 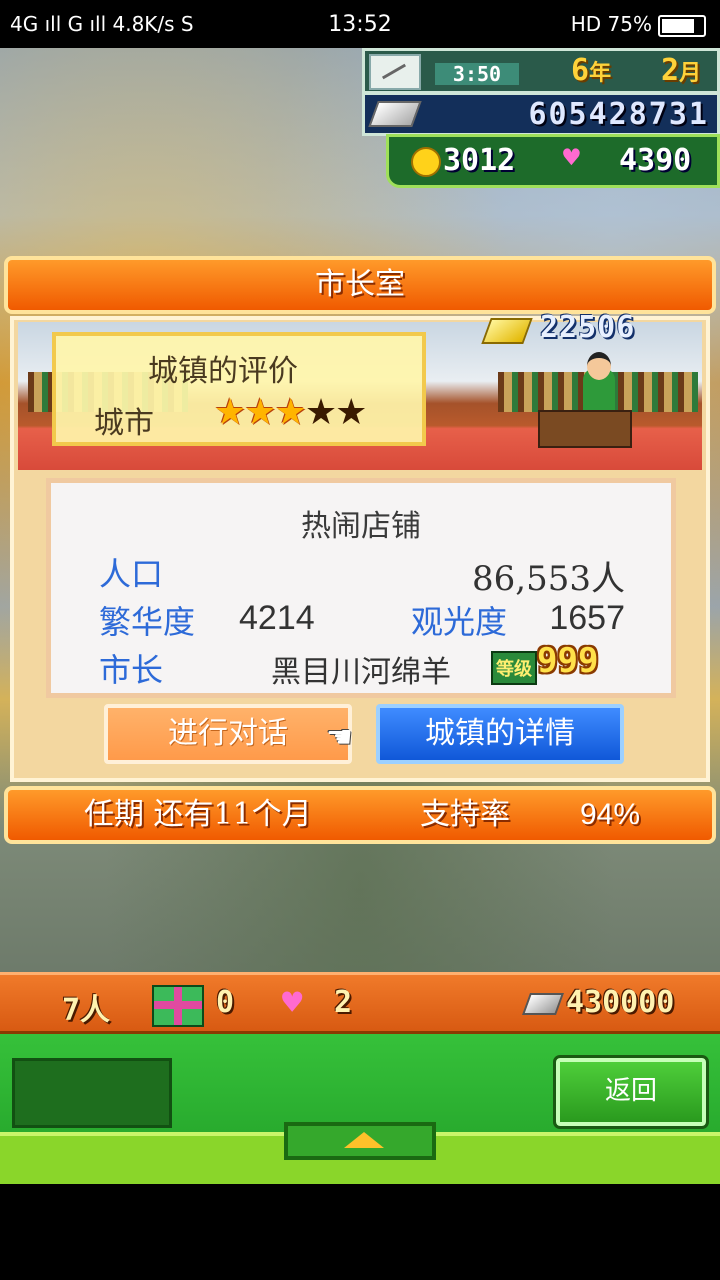 What do you see at coordinates (360, 815) in the screenshot?
I see `term-bar: 任期 还有11个月 支持率 94%` at bounding box center [360, 815].